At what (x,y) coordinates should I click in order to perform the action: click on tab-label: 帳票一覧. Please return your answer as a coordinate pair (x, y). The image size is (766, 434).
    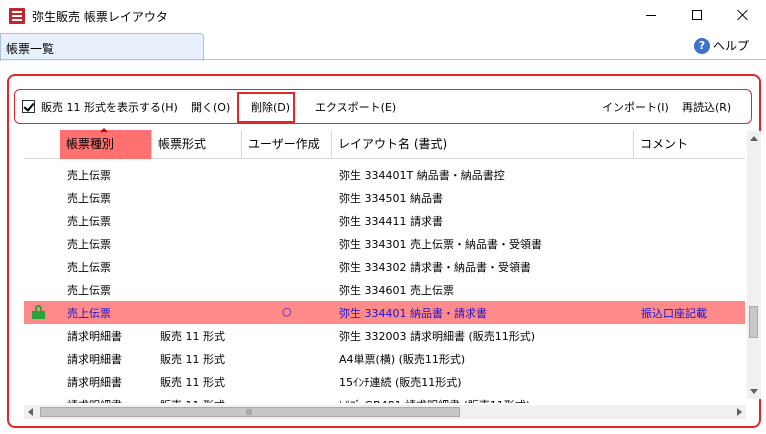
    Looking at the image, I should click on (30, 49).